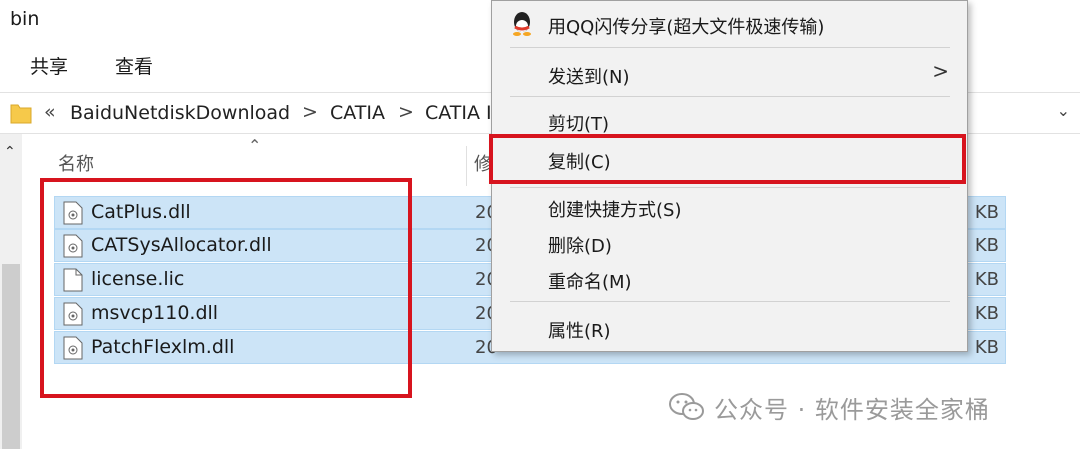 The height and width of the screenshot is (449, 1080). I want to click on menu-item-properties: 属性(R), so click(579, 330).